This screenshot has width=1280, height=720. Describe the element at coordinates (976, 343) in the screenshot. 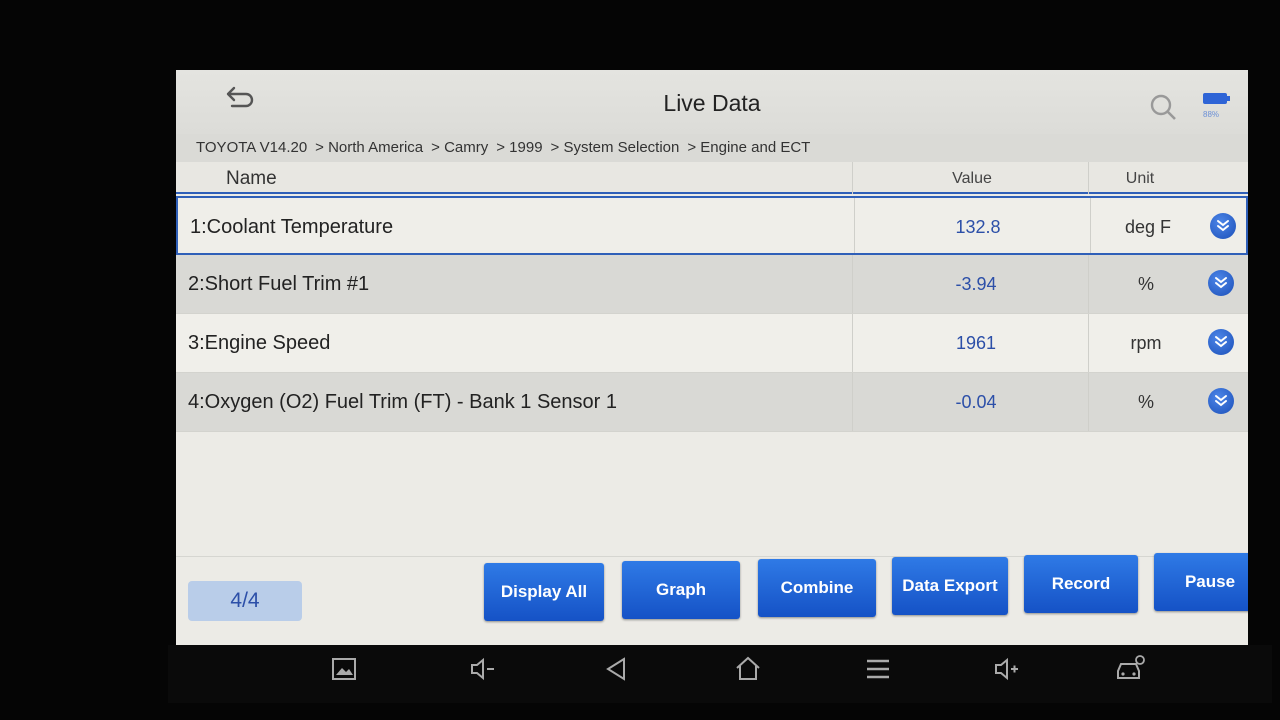

I see `row-value: 1961` at that location.